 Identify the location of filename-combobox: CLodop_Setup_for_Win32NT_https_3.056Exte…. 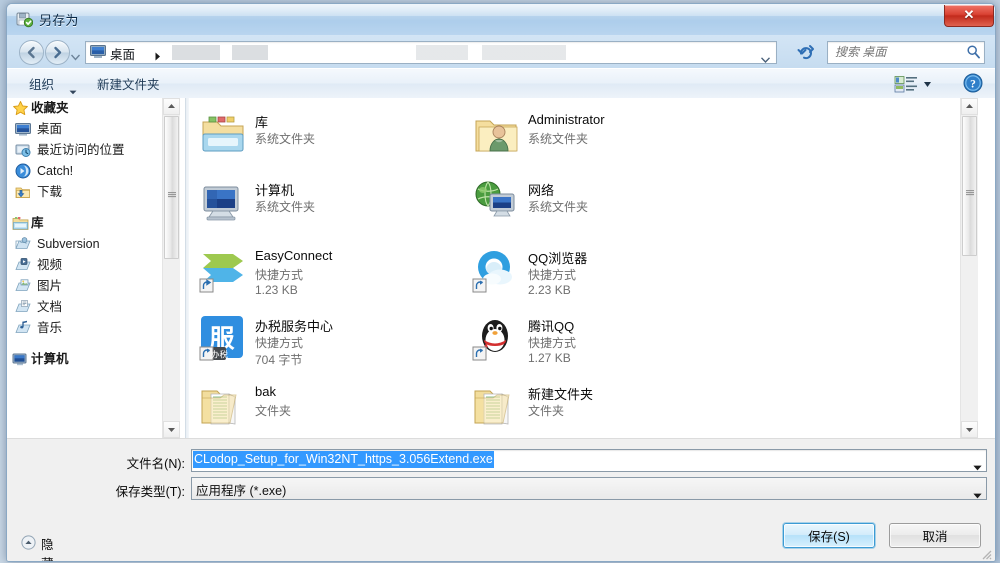
(589, 460).